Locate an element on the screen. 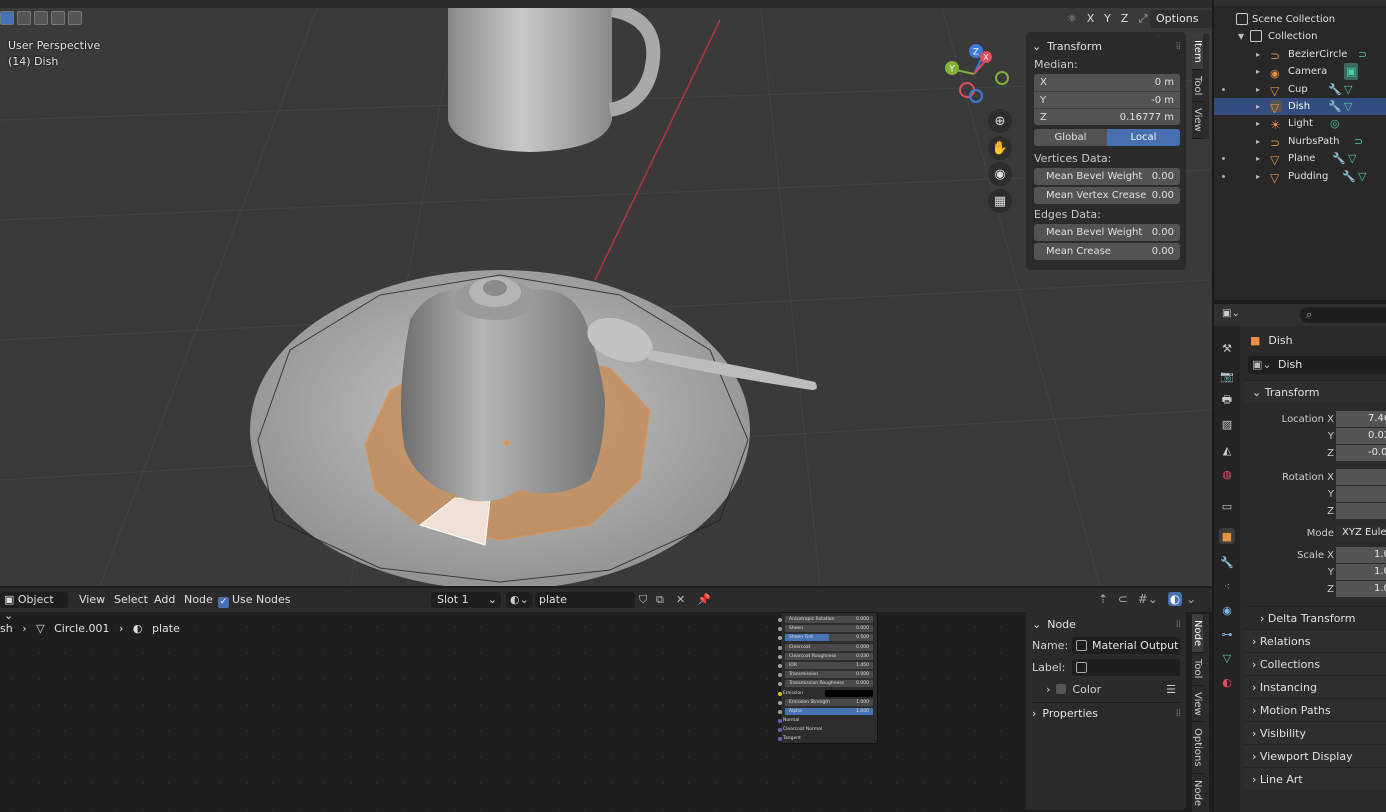 This screenshot has height=812, width=1386. transform-section-header: ⌄ Transform is located at coordinates (1315, 391).